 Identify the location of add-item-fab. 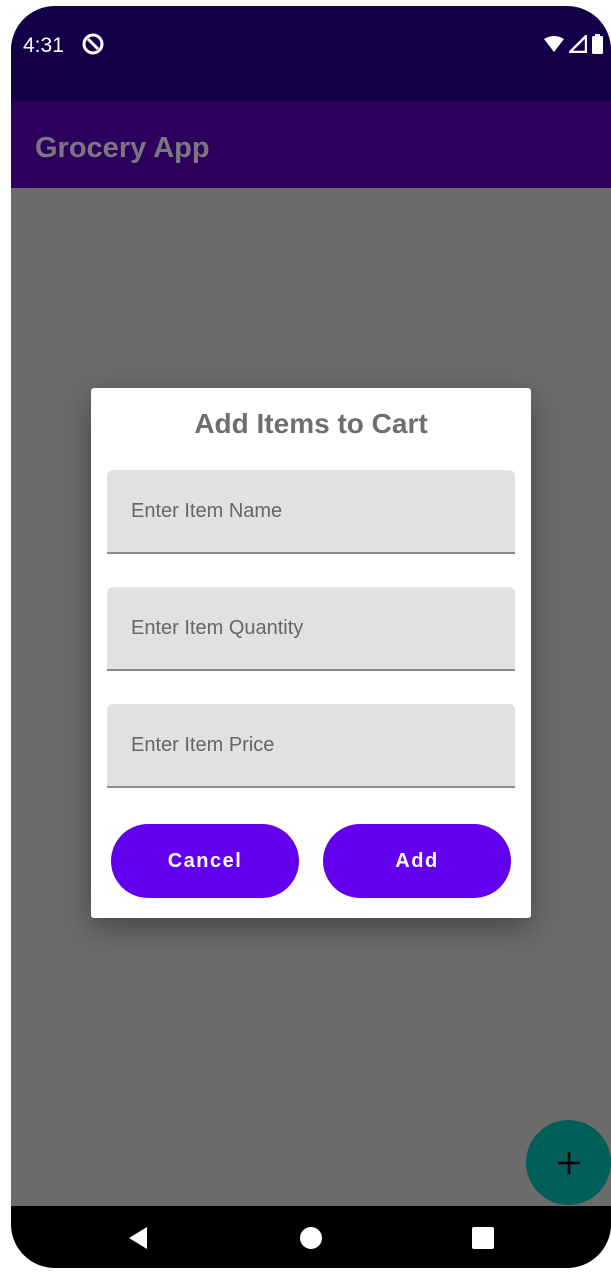
(568, 1162).